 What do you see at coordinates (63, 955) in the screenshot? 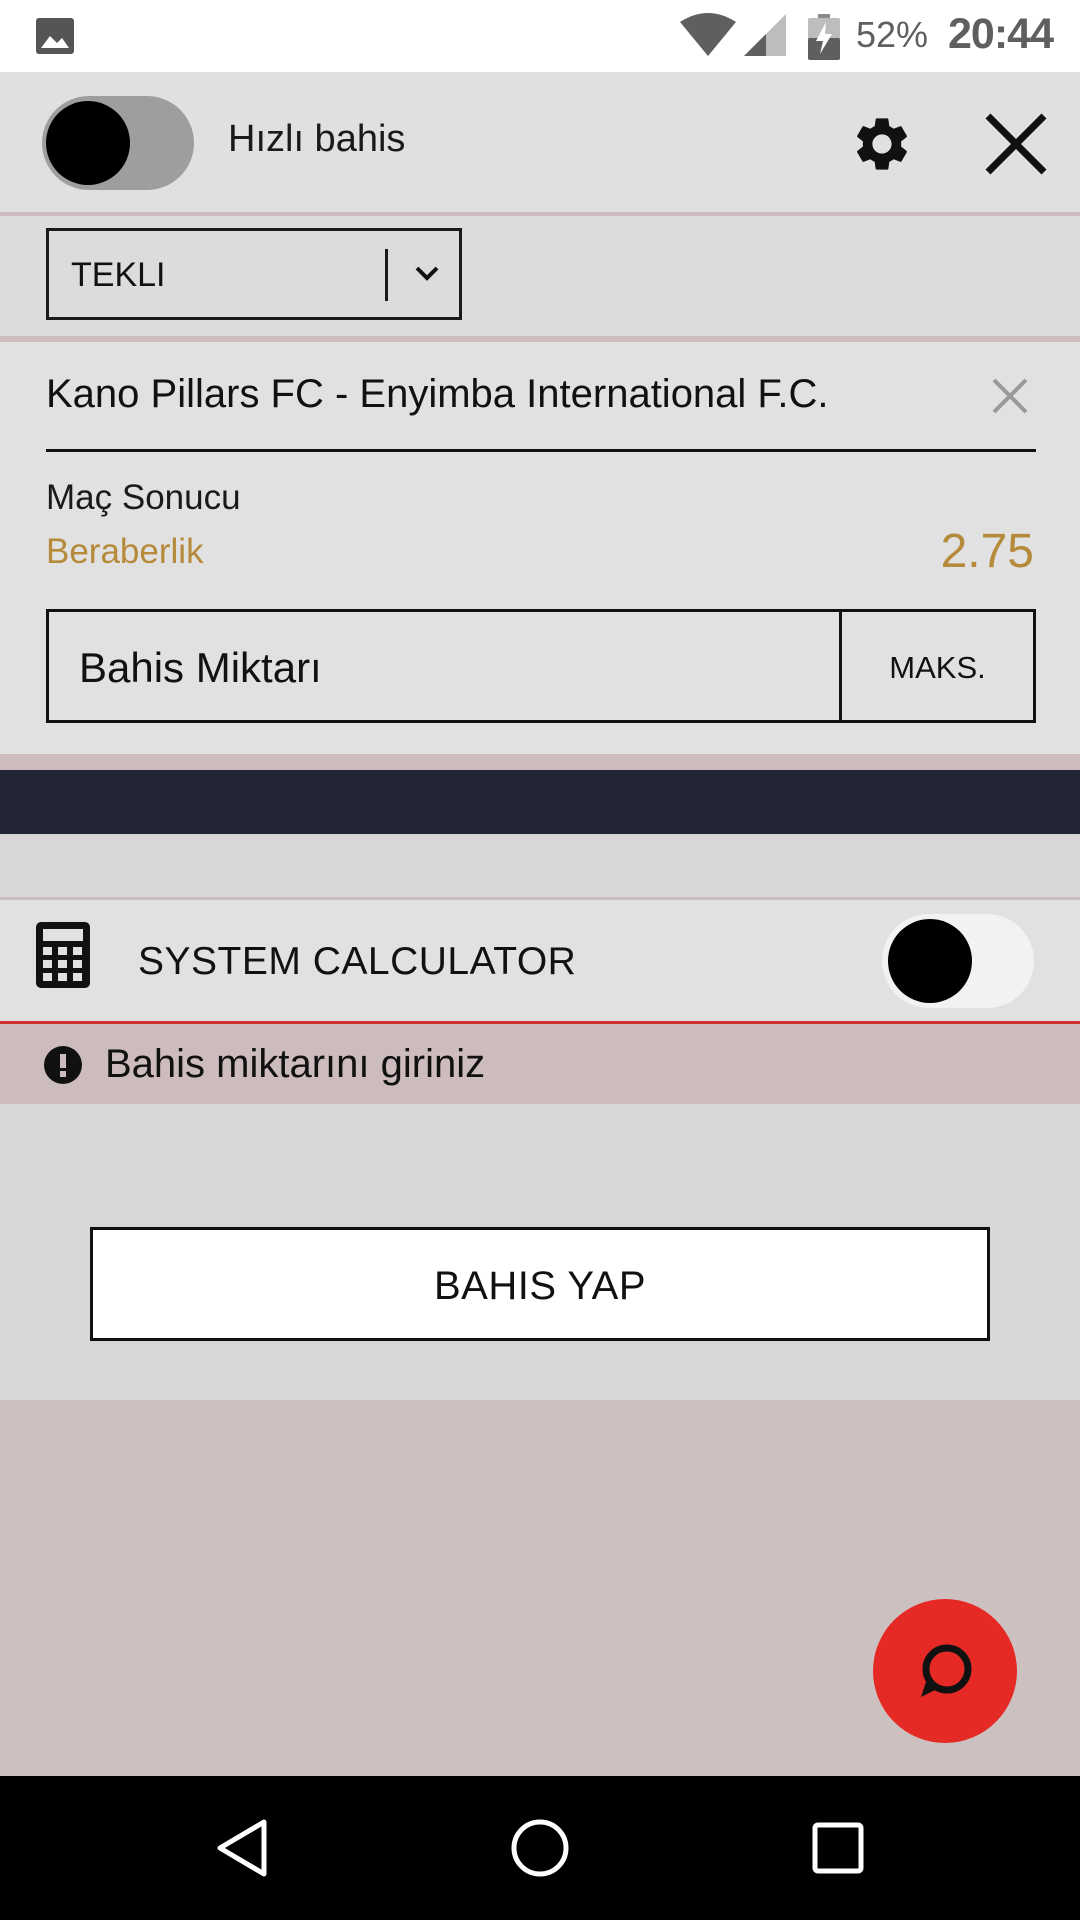
I see `calculator-icon` at bounding box center [63, 955].